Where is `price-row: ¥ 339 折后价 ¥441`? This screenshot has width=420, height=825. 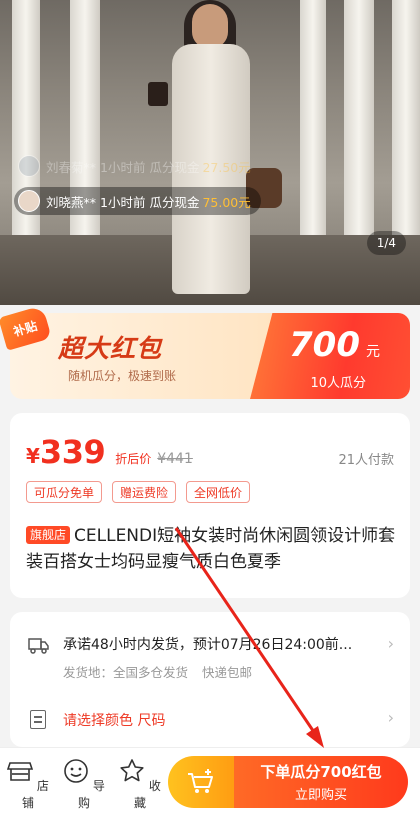 price-row: ¥ 339 折后价 ¥441 is located at coordinates (109, 452).